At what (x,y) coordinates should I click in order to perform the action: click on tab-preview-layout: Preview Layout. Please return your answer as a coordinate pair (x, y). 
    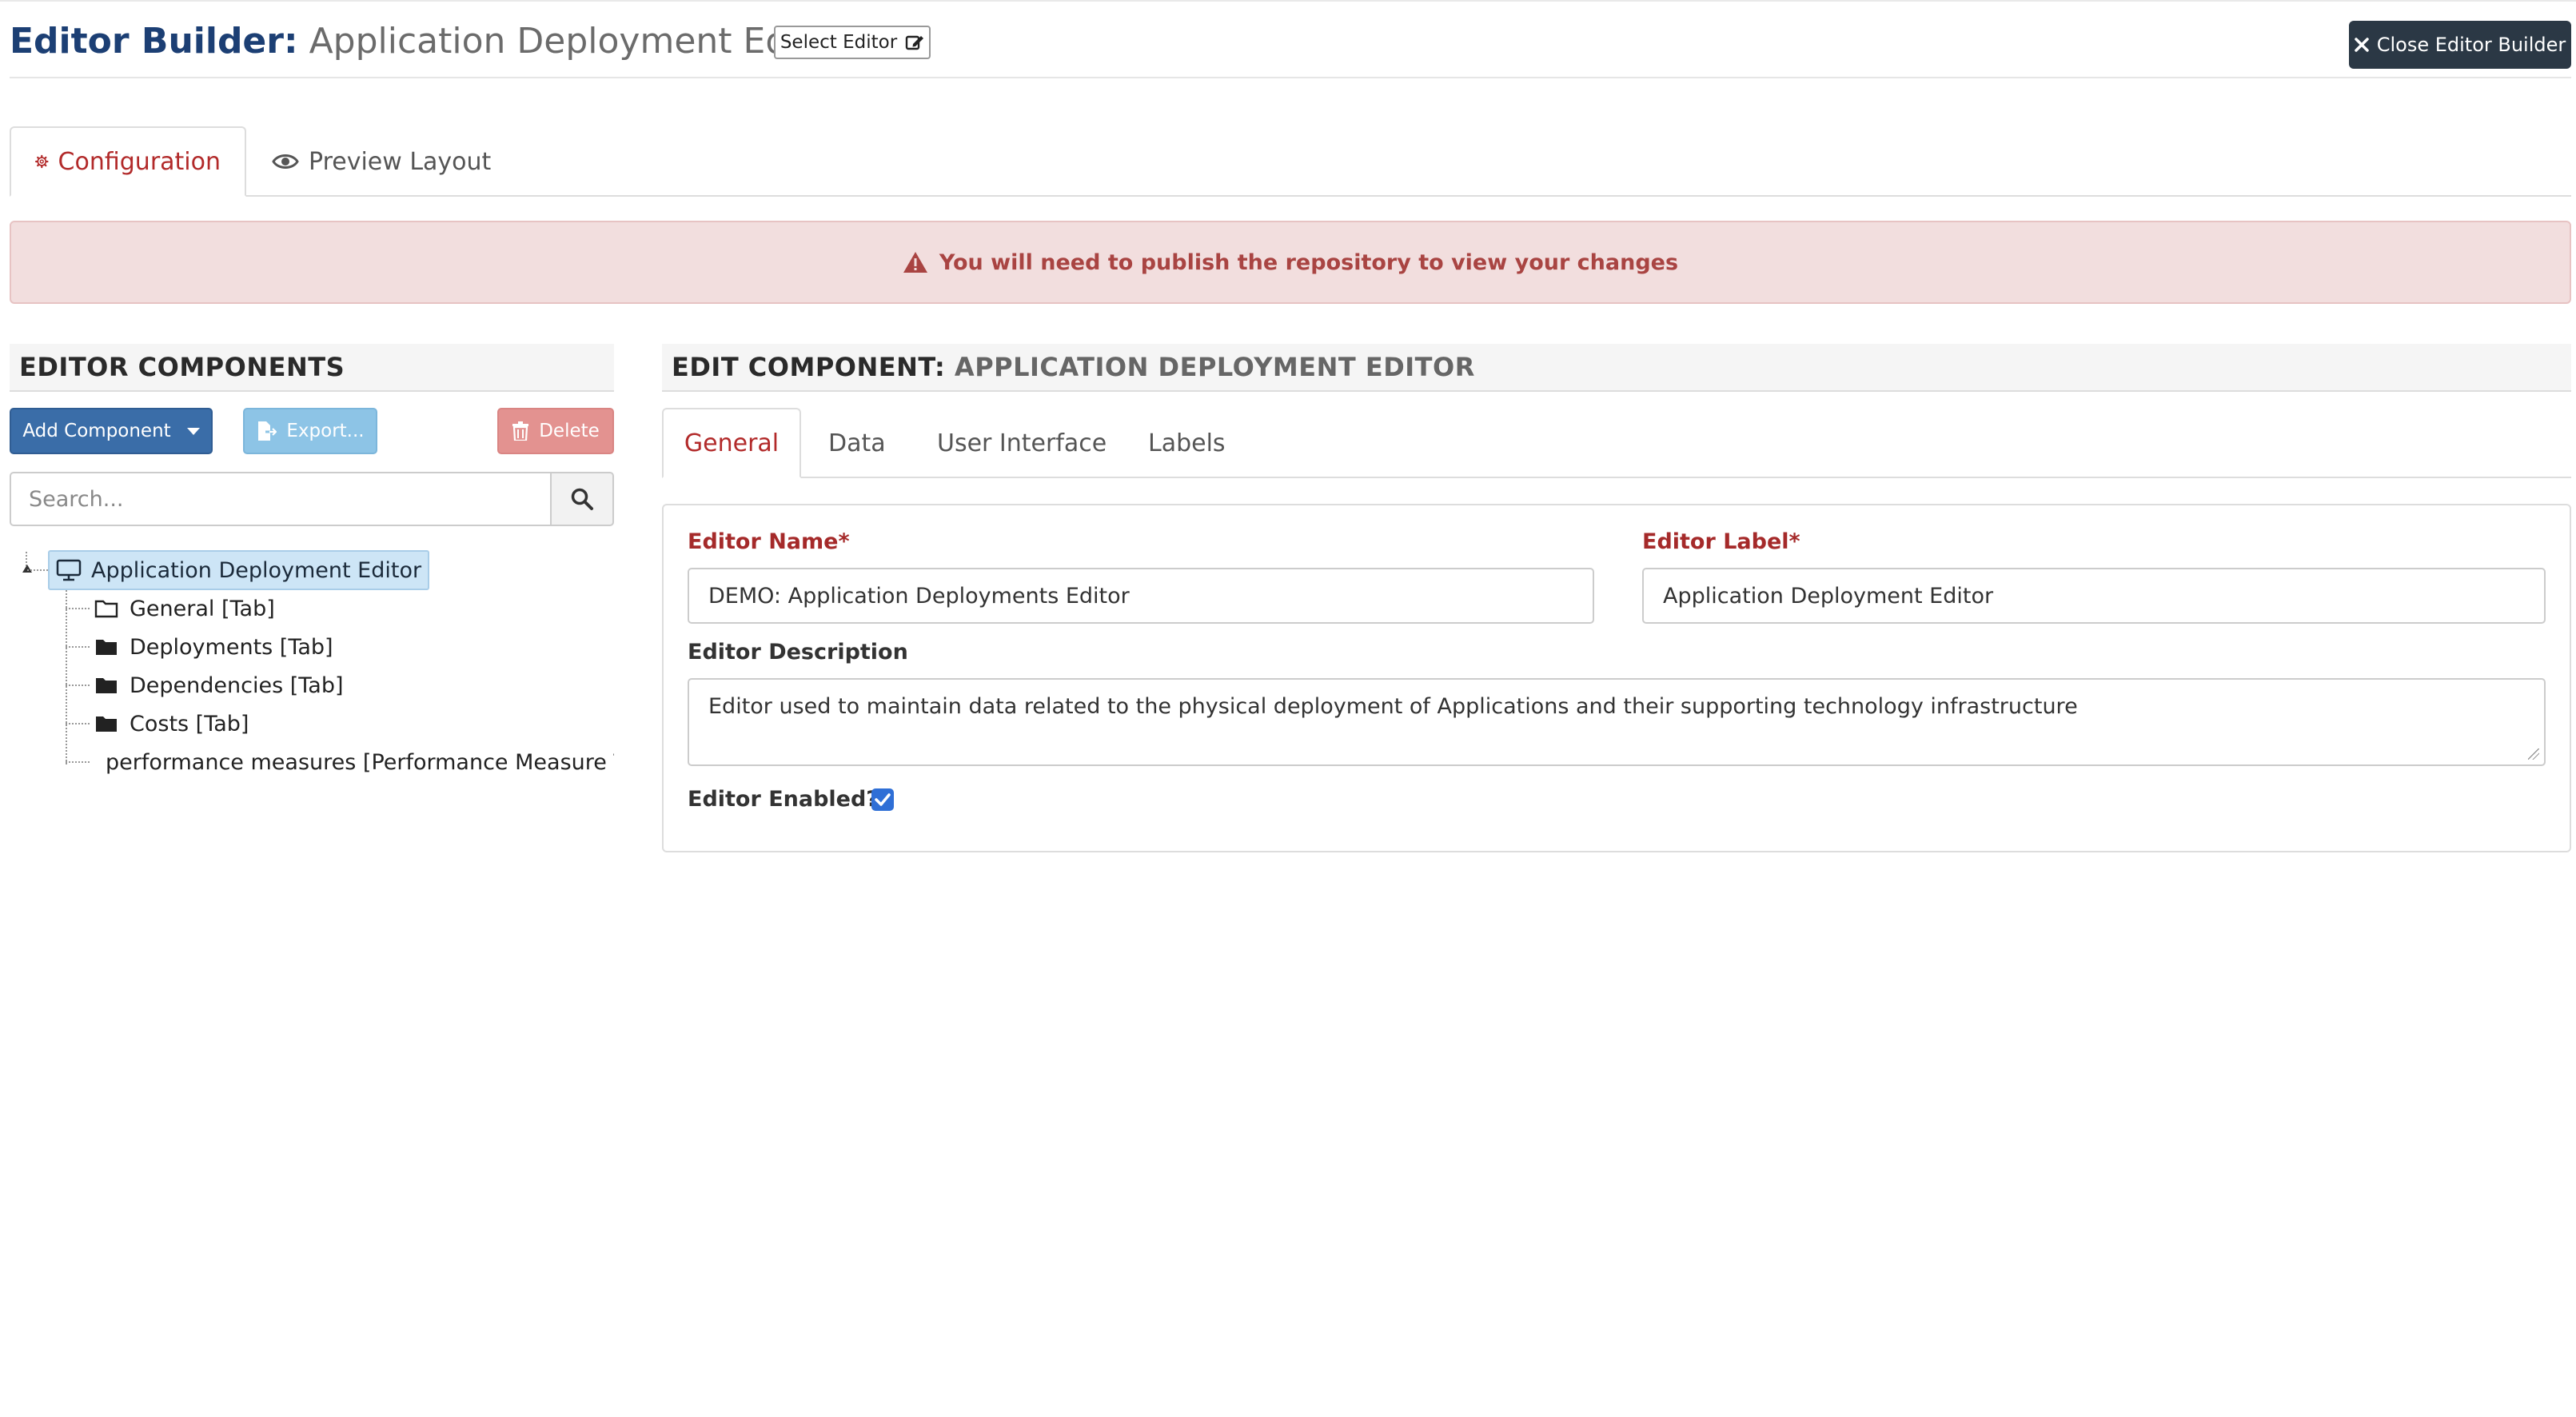
    Looking at the image, I should click on (382, 161).